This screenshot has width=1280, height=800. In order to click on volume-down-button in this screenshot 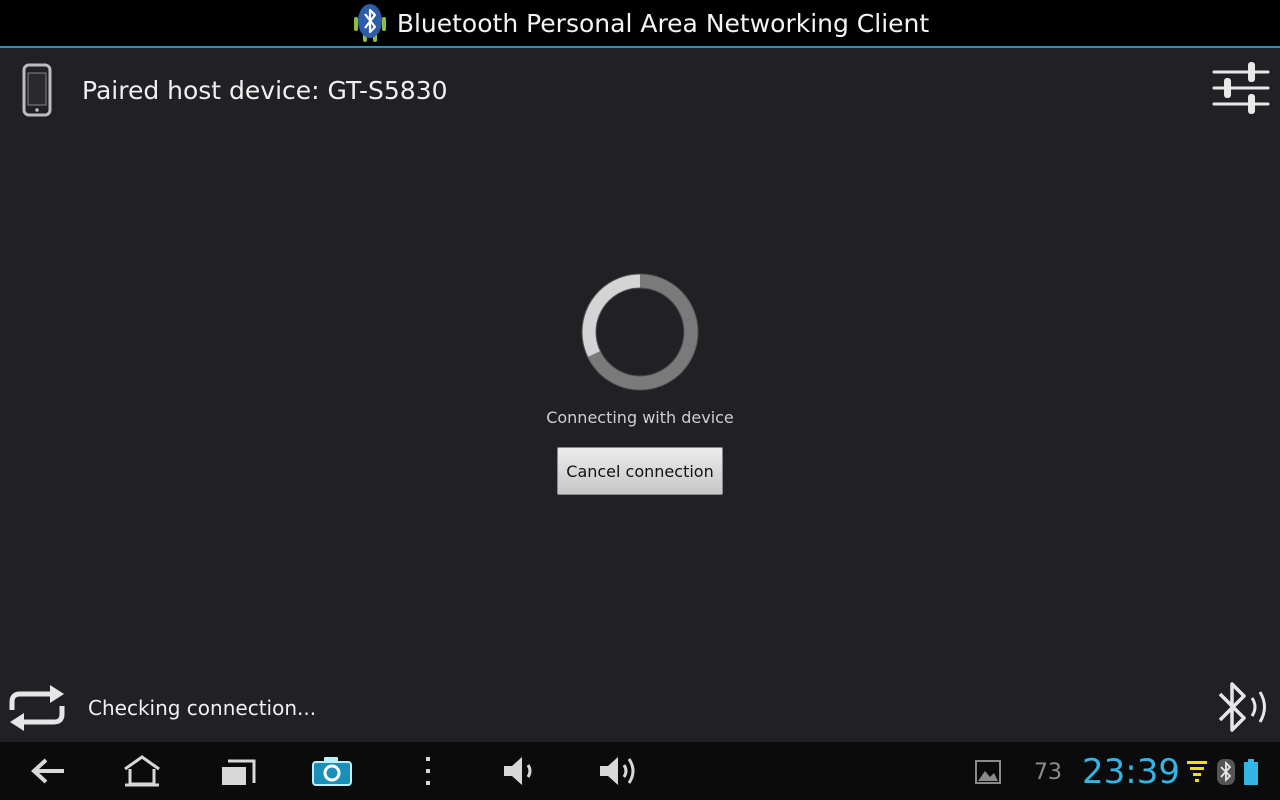, I will do `click(520, 771)`.